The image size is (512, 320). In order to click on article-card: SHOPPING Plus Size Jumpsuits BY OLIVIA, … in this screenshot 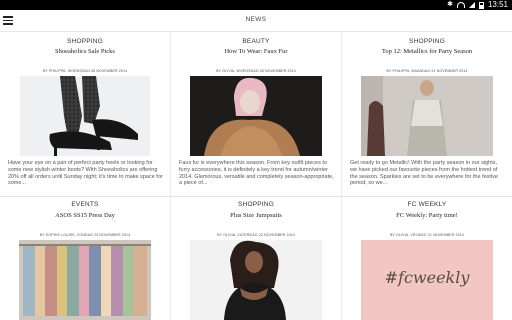, I will do `click(256, 258)`.